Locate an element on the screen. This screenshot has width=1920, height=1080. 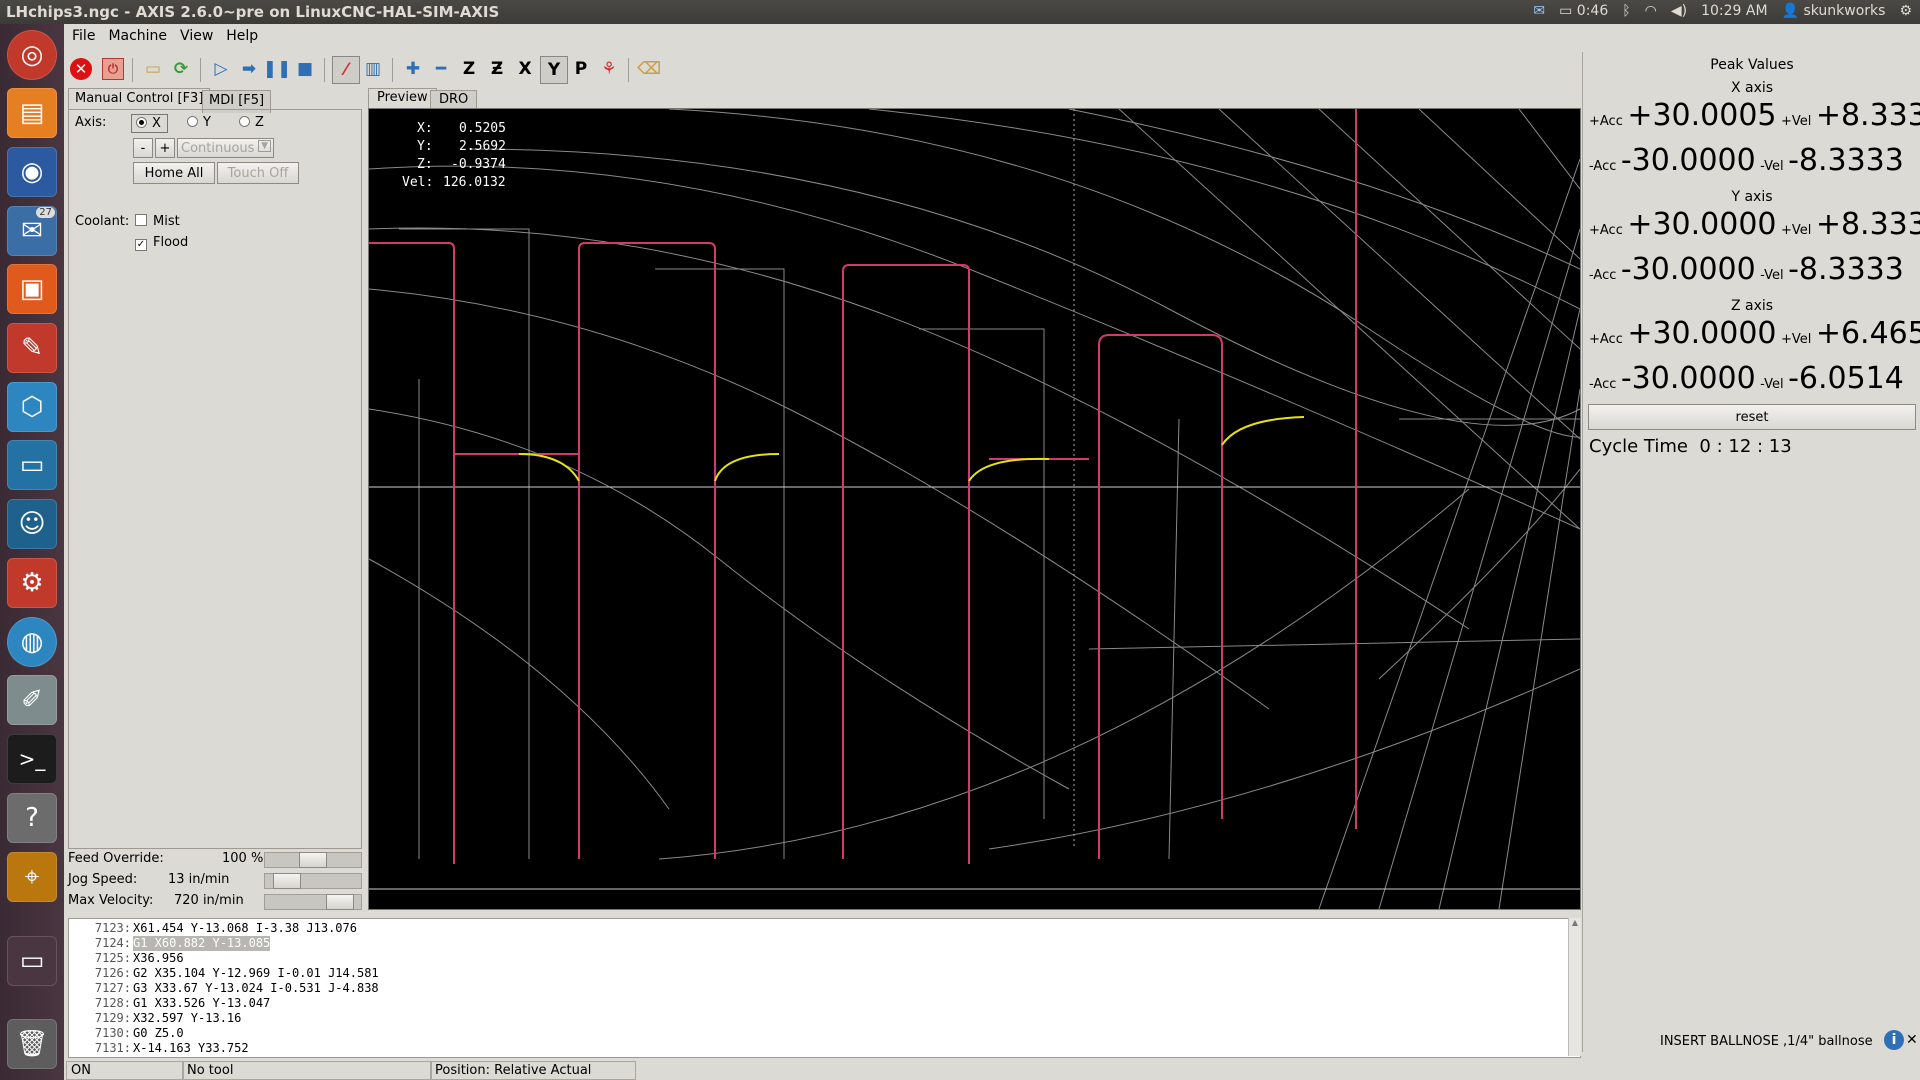
home-all-button: Home All is located at coordinates (174, 173).